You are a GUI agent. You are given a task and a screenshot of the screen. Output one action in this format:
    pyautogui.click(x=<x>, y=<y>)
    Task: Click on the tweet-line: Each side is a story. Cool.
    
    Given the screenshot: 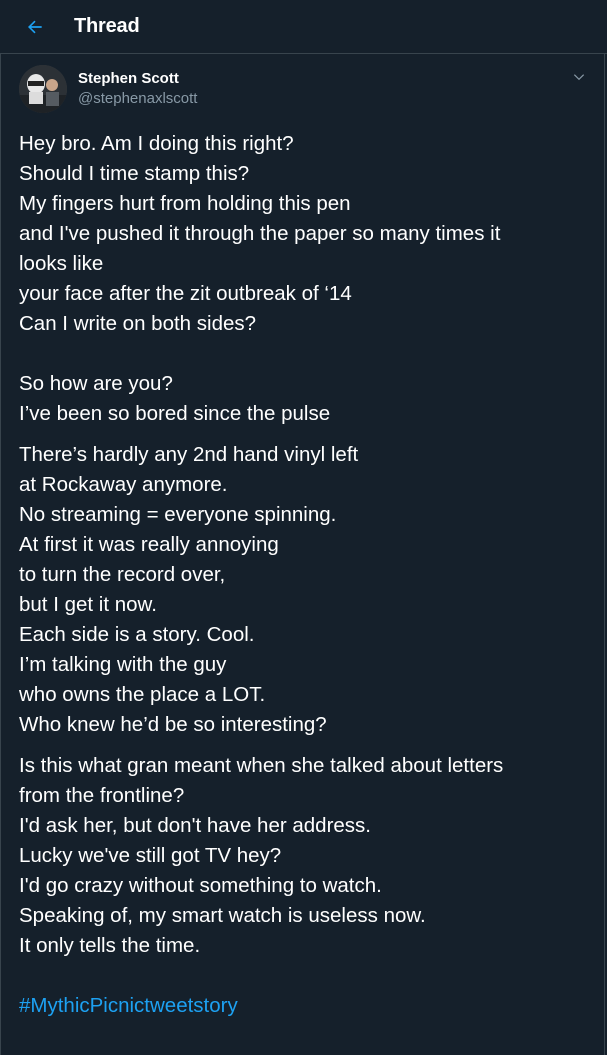 What is the action you would take?
    pyautogui.click(x=137, y=634)
    